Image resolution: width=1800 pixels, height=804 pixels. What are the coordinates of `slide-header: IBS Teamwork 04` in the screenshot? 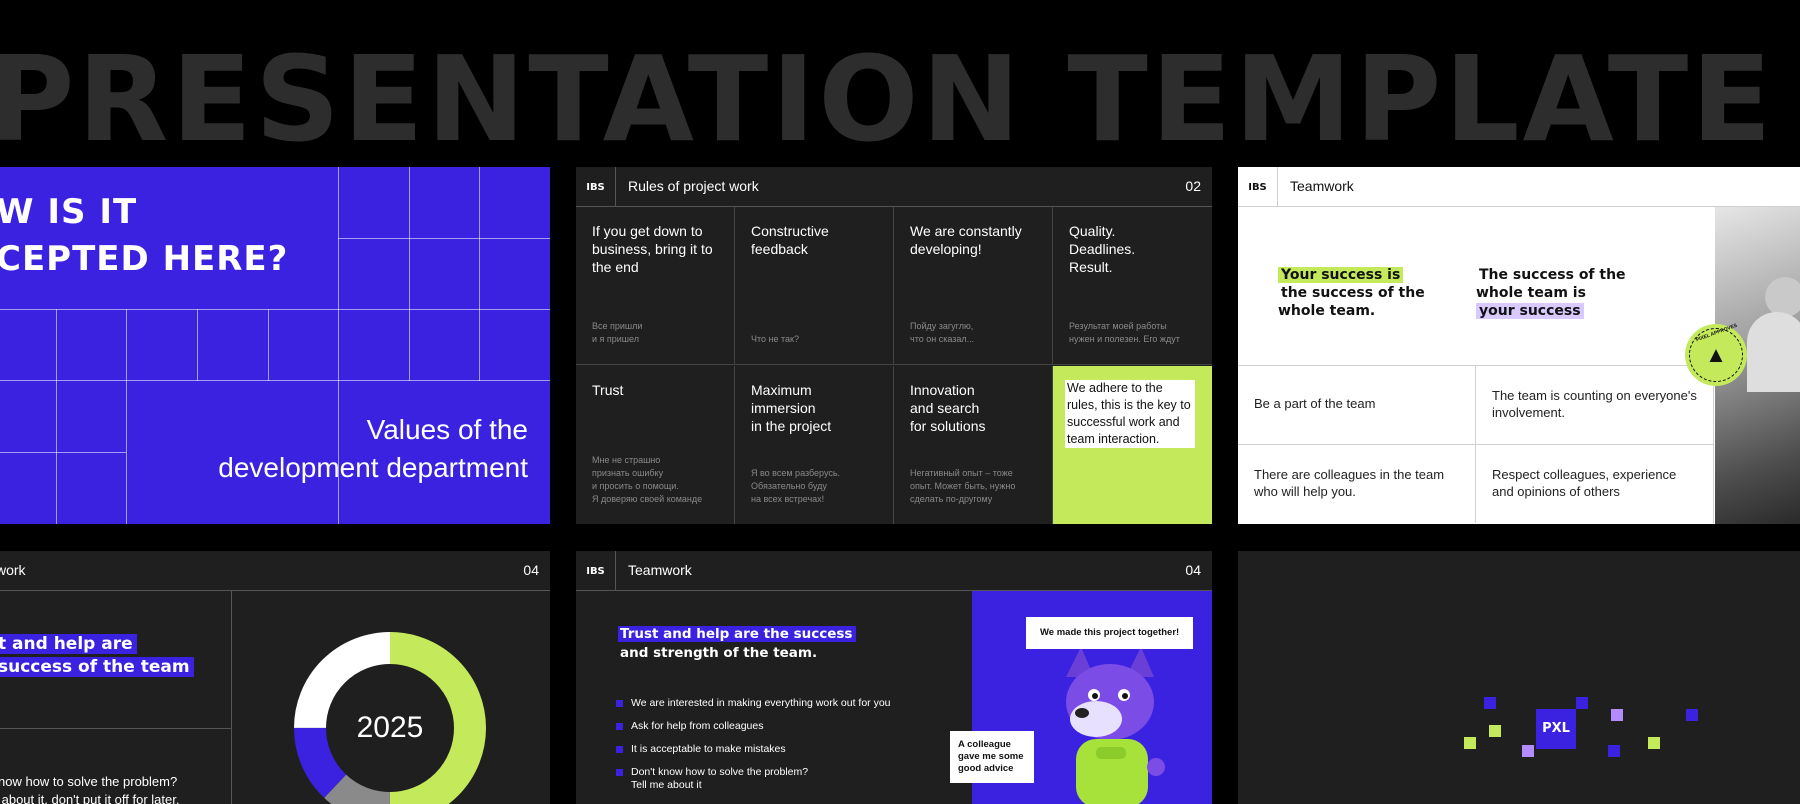 It's located at (894, 571).